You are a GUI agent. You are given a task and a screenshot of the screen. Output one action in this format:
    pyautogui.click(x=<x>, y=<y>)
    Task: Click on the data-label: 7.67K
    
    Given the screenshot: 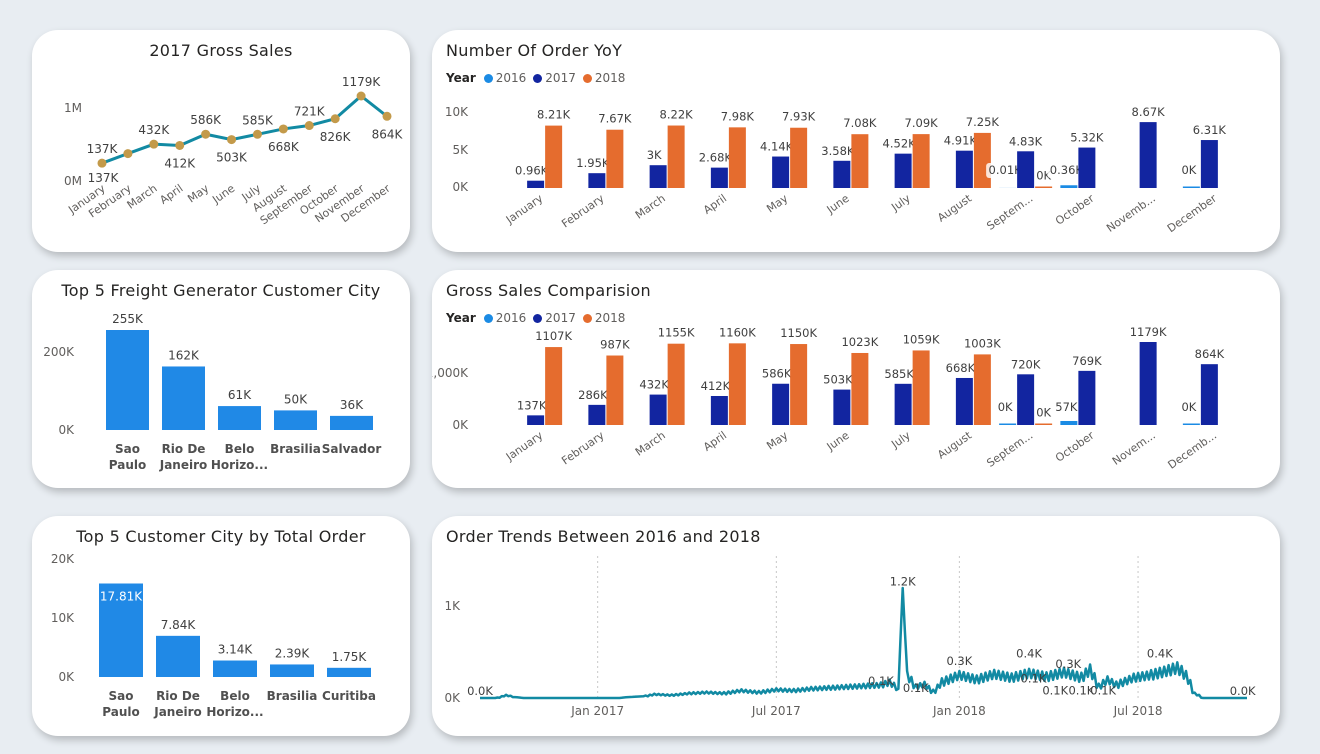 What is the action you would take?
    pyautogui.click(x=615, y=119)
    